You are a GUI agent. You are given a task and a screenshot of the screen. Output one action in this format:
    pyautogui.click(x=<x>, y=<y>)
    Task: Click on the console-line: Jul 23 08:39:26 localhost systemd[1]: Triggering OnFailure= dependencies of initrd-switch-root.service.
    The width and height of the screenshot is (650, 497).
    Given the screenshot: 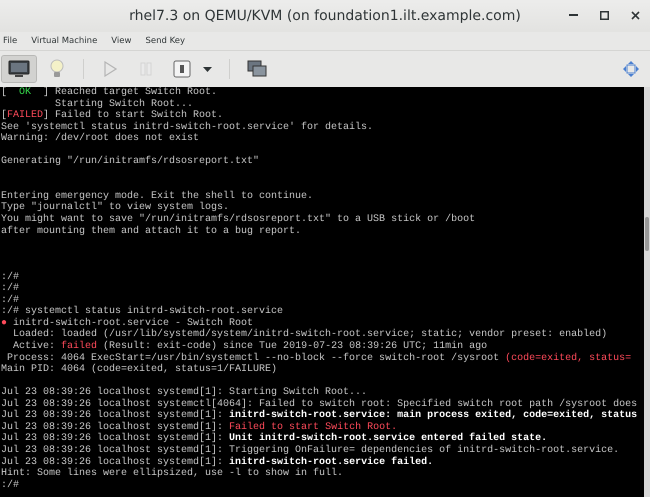 What is the action you would take?
    pyautogui.click(x=310, y=450)
    